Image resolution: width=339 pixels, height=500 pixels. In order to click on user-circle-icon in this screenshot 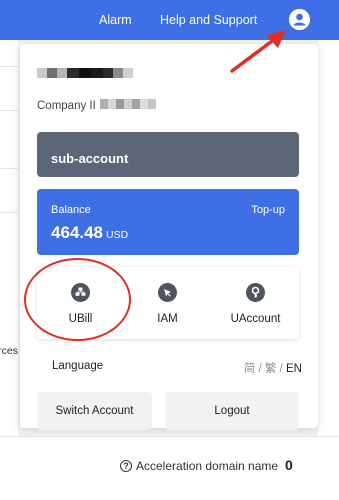, I will do `click(299, 19)`.